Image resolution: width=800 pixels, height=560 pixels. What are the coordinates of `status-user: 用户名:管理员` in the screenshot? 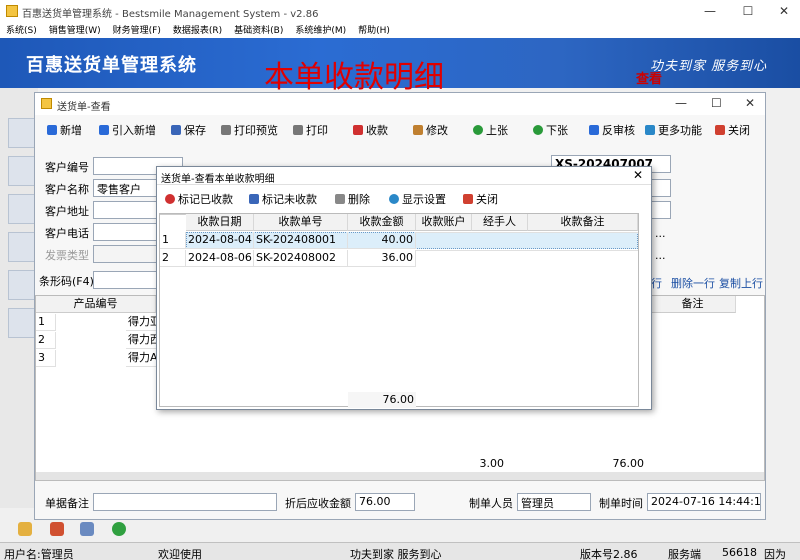 It's located at (39, 554).